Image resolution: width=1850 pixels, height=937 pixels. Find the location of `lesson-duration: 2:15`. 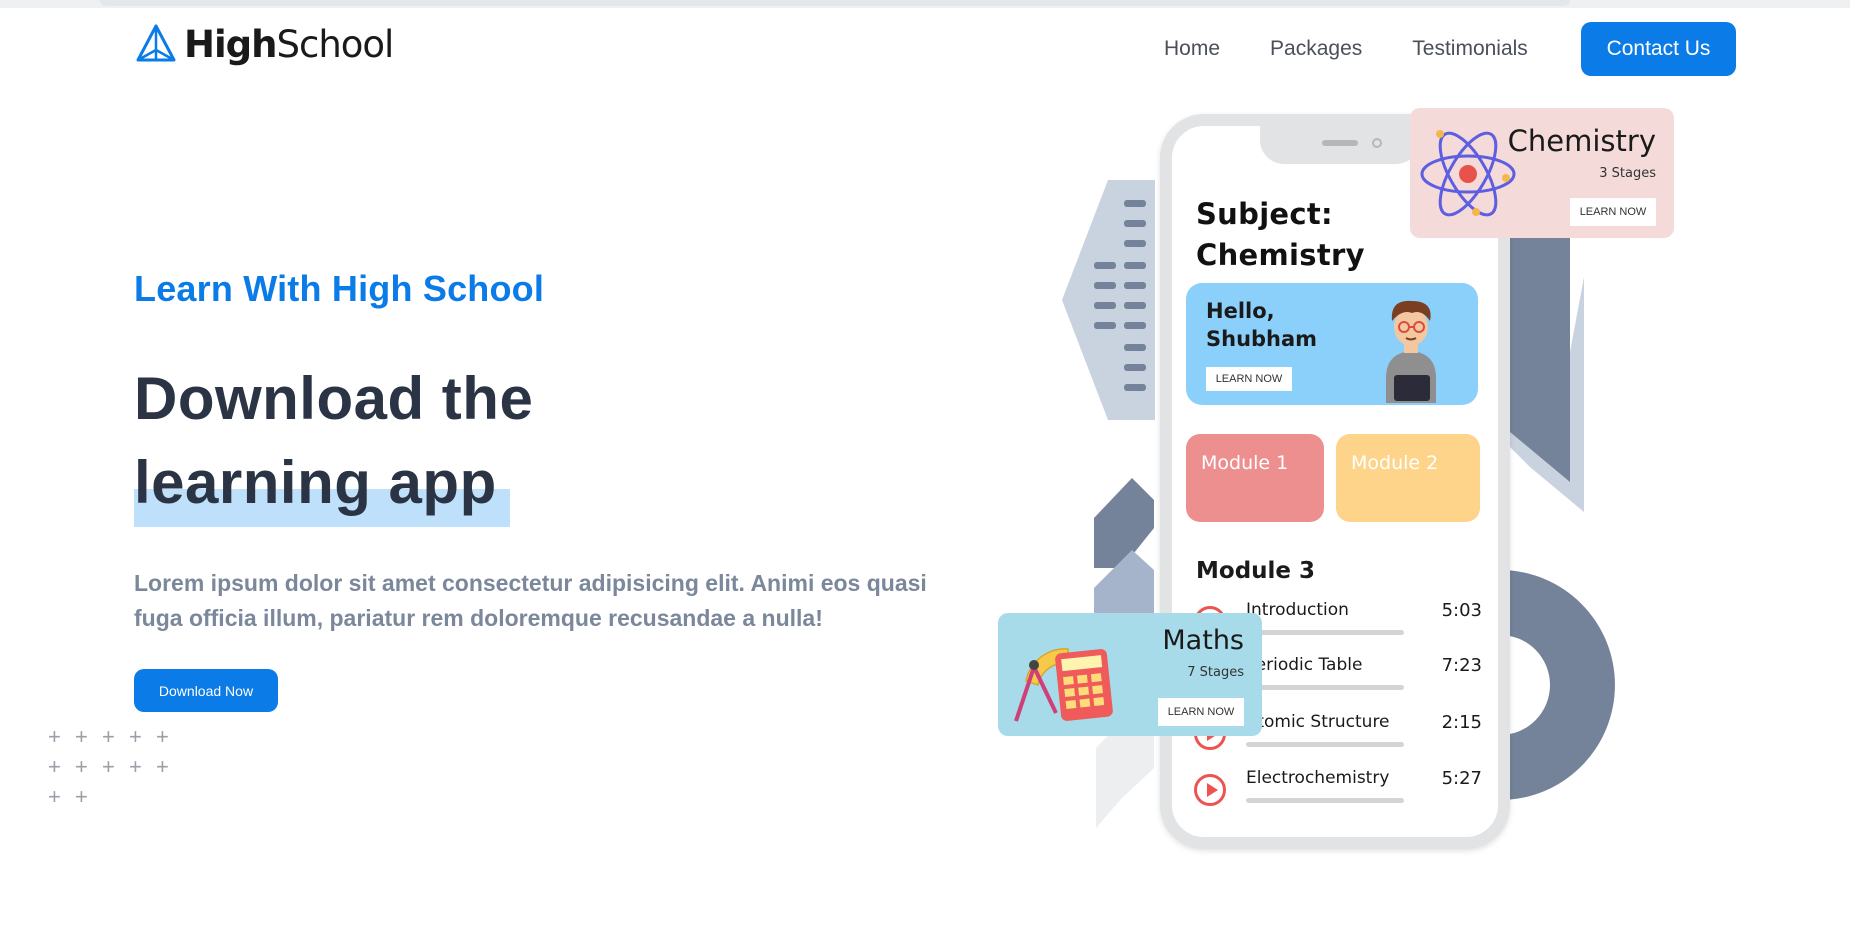

lesson-duration: 2:15 is located at coordinates (1461, 722).